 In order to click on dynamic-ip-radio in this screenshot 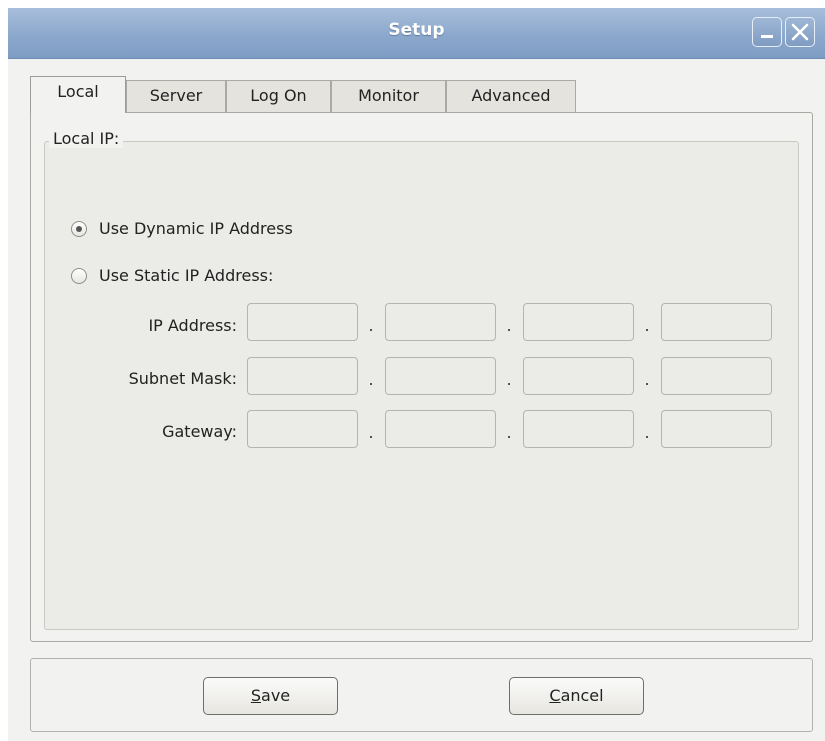, I will do `click(79, 229)`.